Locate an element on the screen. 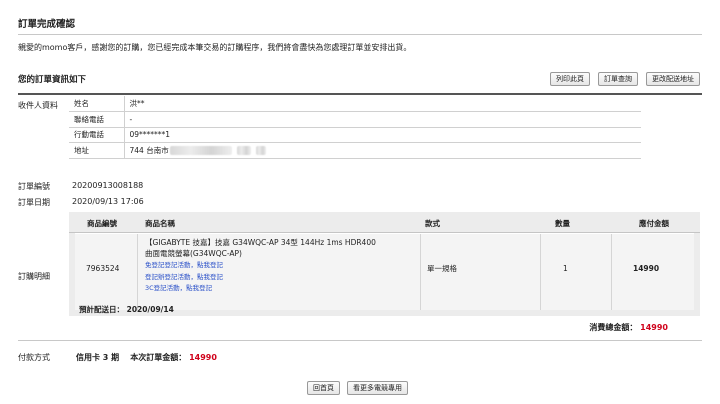  item-name-line: 曲面電競螢幕(G34WQC-AP) is located at coordinates (193, 253).